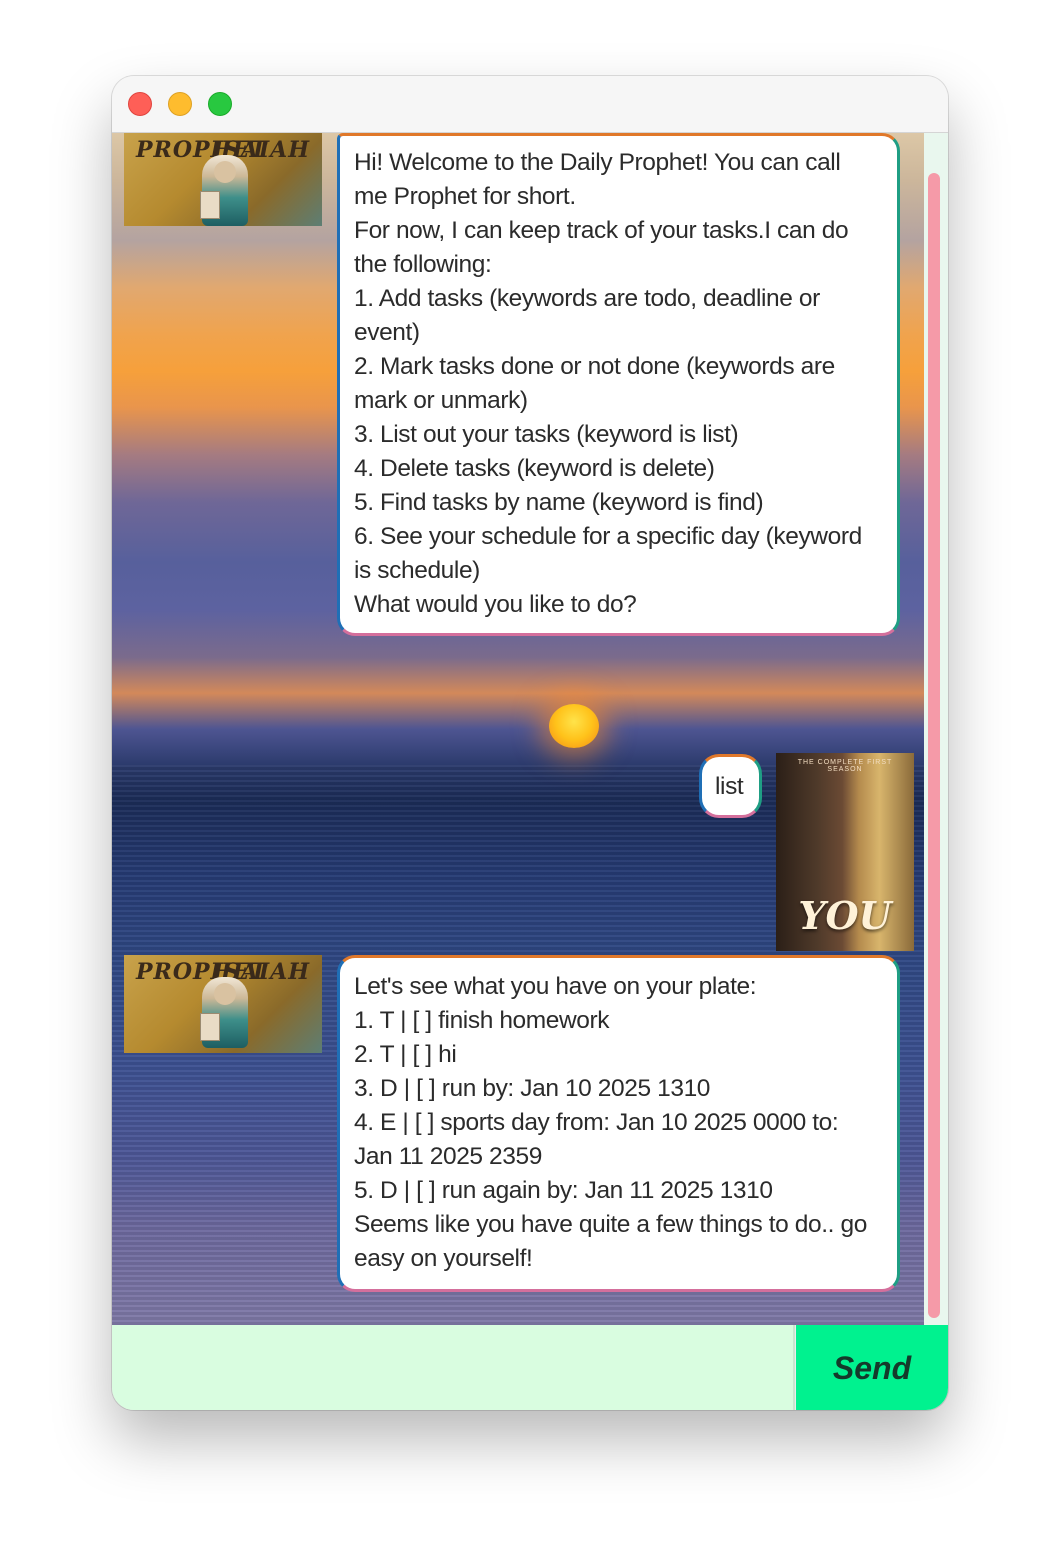 Image resolution: width=1060 pixels, height=1558 pixels. I want to click on message-line: 3. D | [ ] run by: Jan 10 2025 1310, so click(532, 1088).